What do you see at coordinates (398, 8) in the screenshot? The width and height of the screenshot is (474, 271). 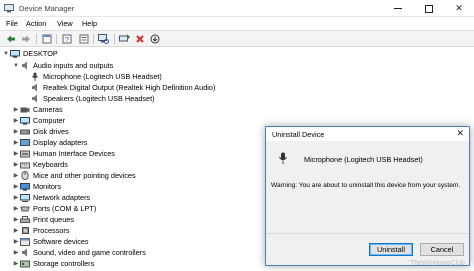 I see `minimize-button` at bounding box center [398, 8].